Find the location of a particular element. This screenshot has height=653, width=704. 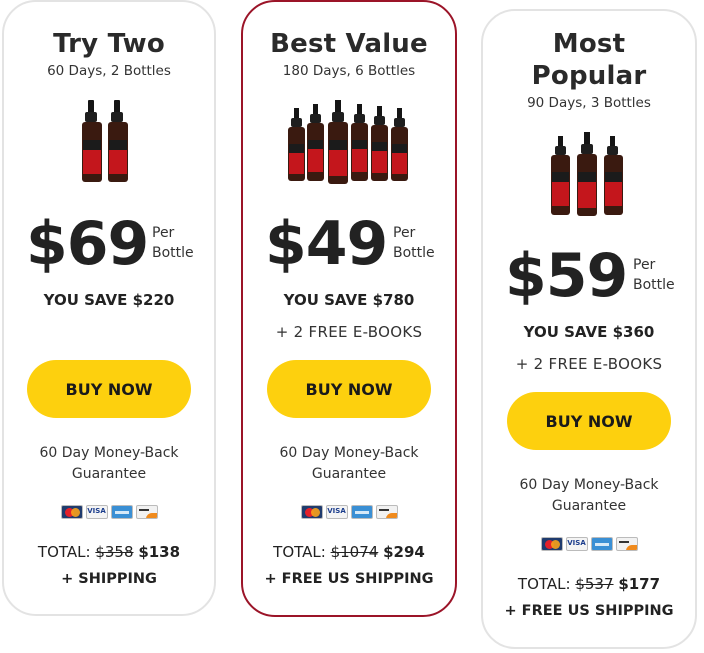

card-title: Best Value is located at coordinates (349, 44).